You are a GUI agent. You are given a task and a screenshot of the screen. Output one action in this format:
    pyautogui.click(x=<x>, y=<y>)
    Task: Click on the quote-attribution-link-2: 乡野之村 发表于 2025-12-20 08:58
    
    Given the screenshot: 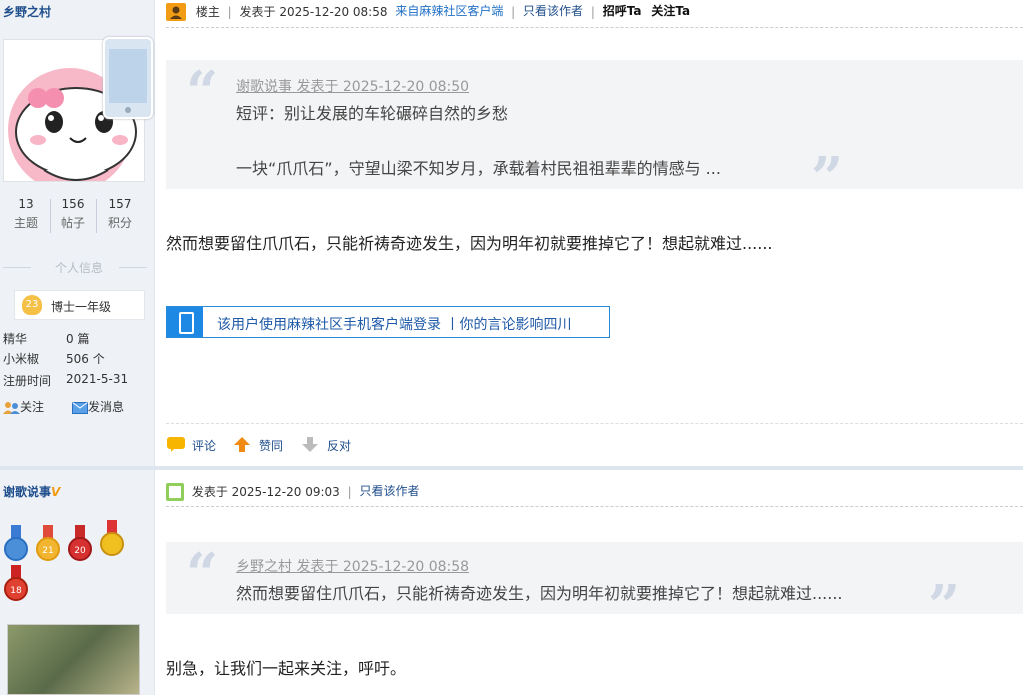 What is the action you would take?
    pyautogui.click(x=352, y=566)
    